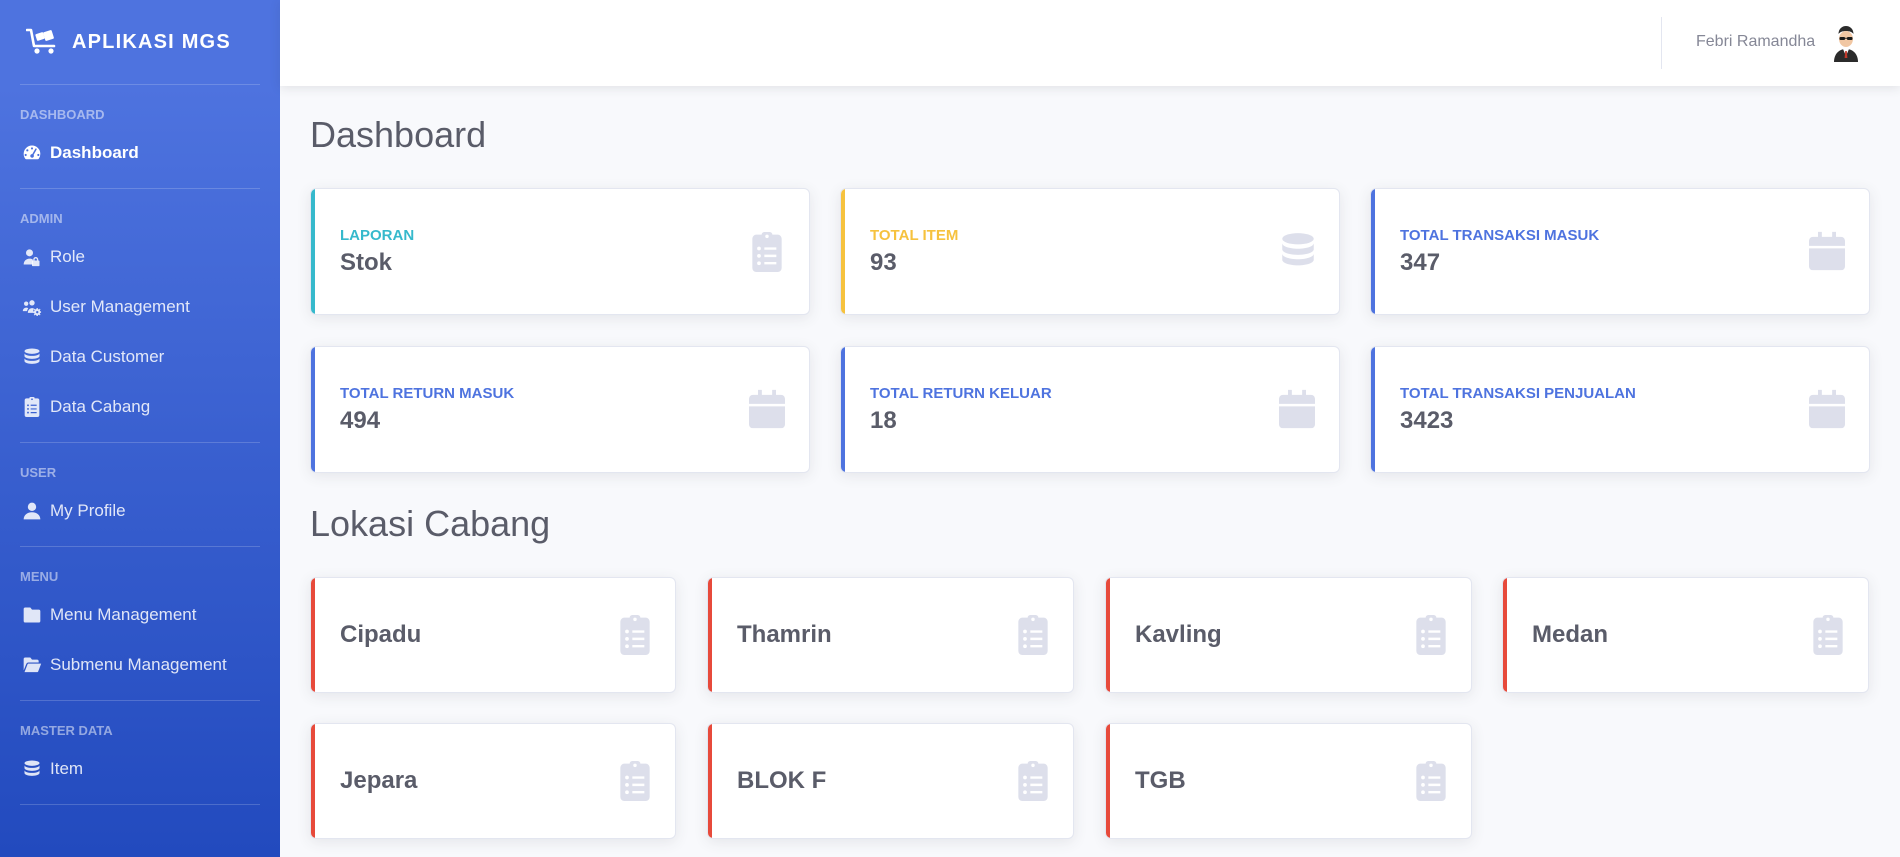 This screenshot has width=1900, height=857. I want to click on stat-label: TOTAL TRANSAKSI PENJUALAN, so click(1518, 393).